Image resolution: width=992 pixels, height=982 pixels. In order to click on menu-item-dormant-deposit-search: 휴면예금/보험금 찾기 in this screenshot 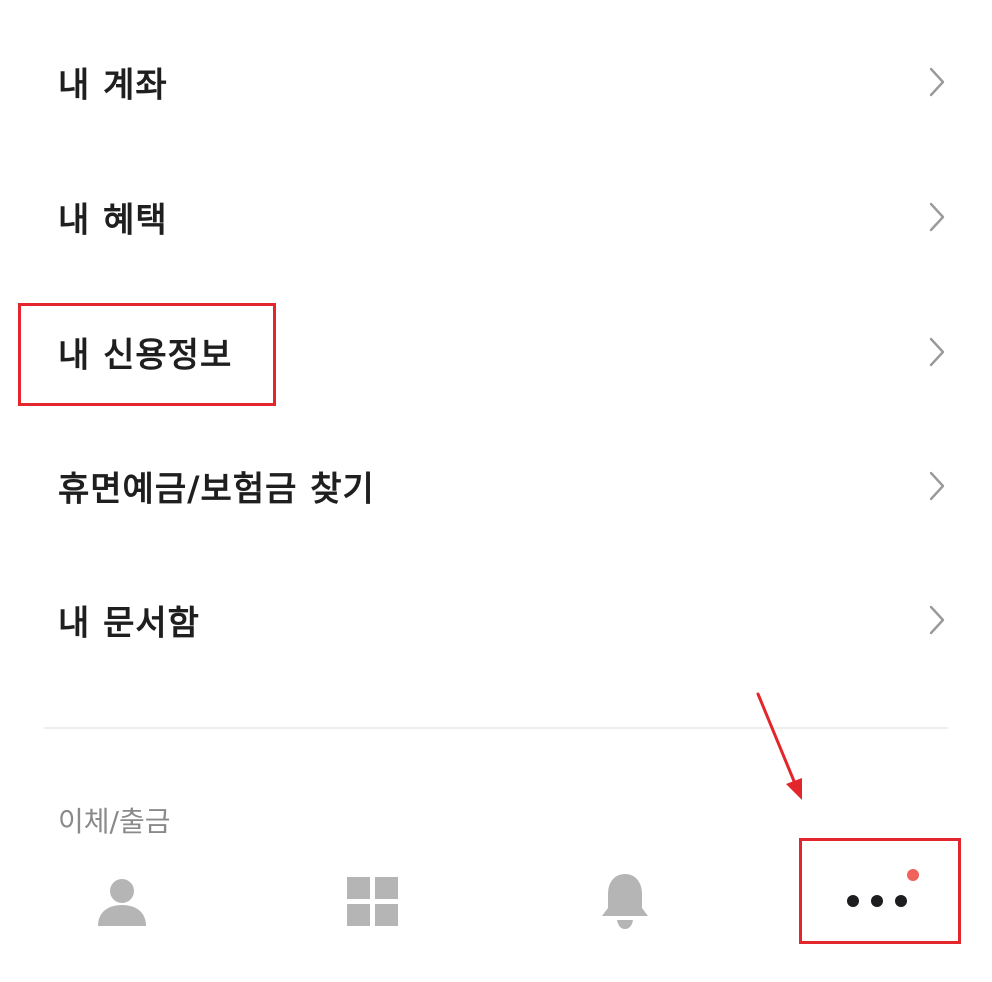, I will do `click(496, 486)`.